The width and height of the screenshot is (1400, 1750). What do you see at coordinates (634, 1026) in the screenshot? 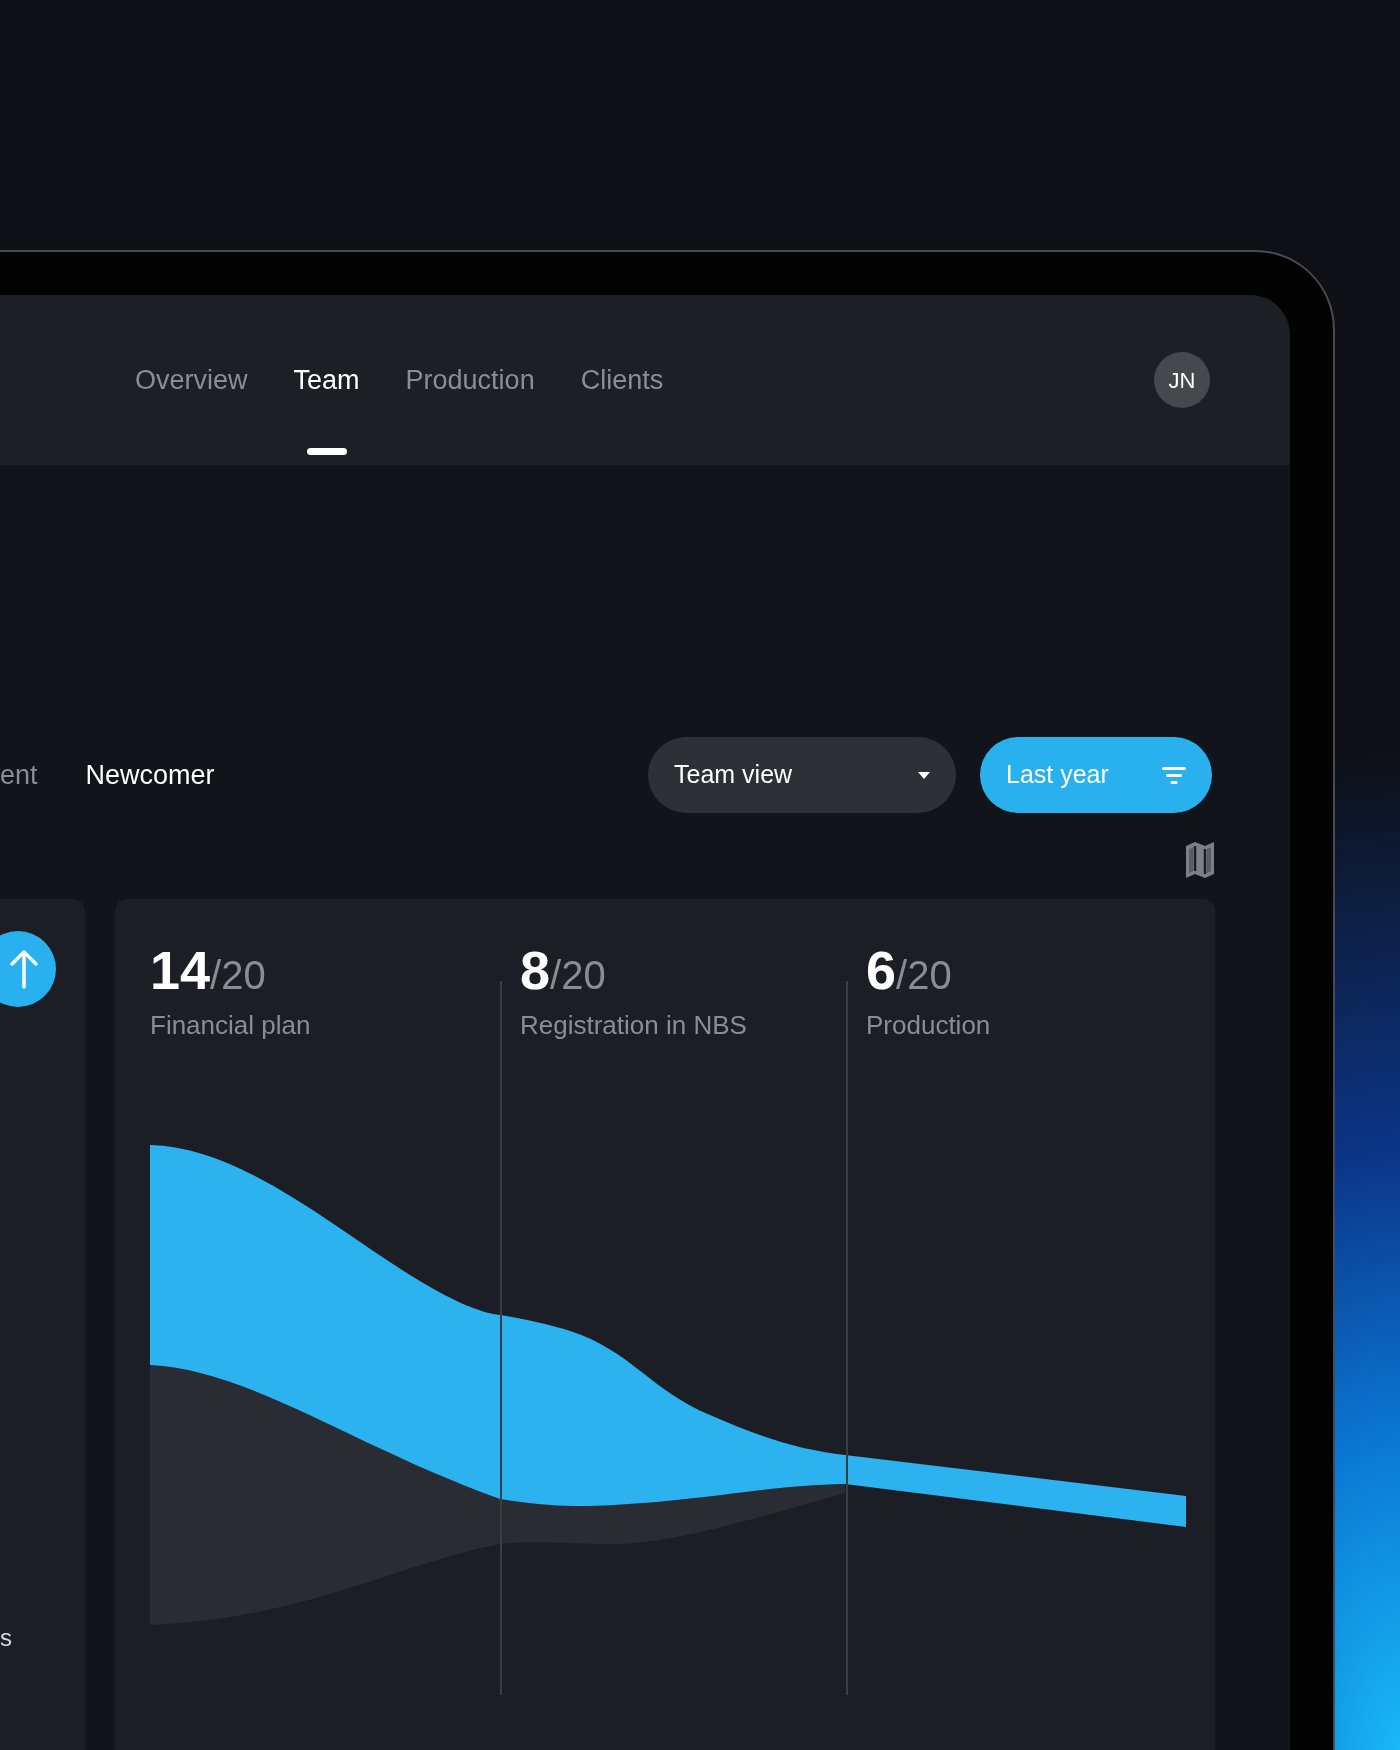
I see `stat-label: Registration in NBS` at bounding box center [634, 1026].